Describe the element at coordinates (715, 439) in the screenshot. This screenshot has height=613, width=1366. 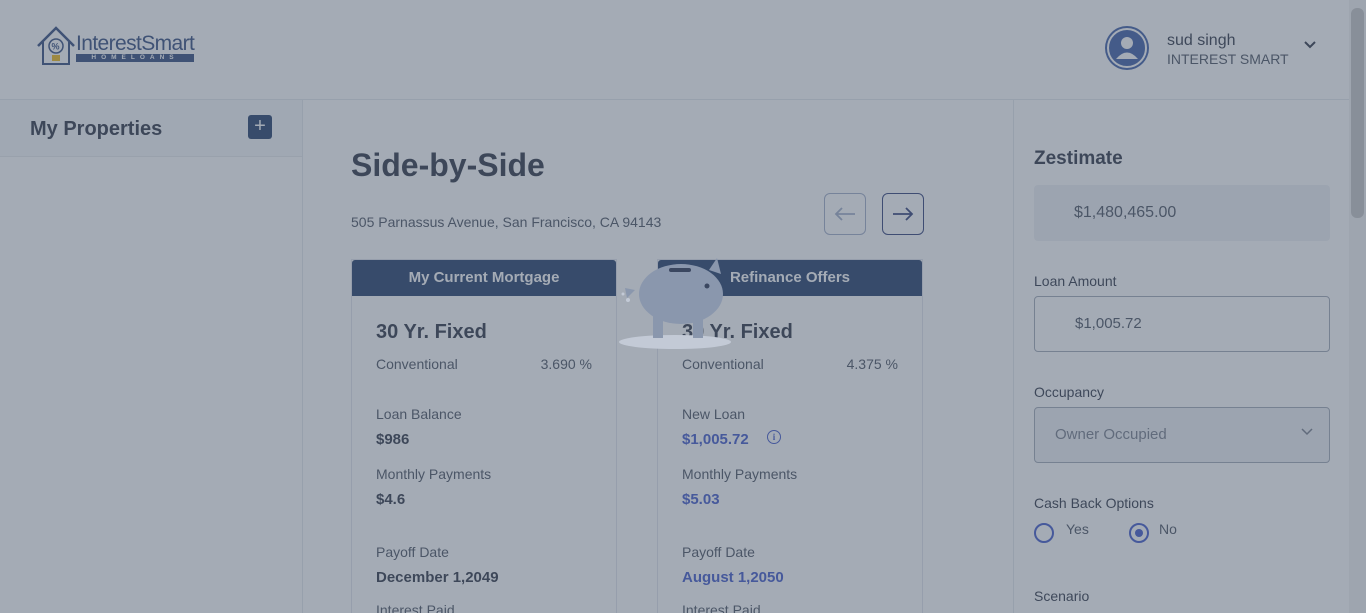
I see `new-loan-value: $1,005.72` at that location.